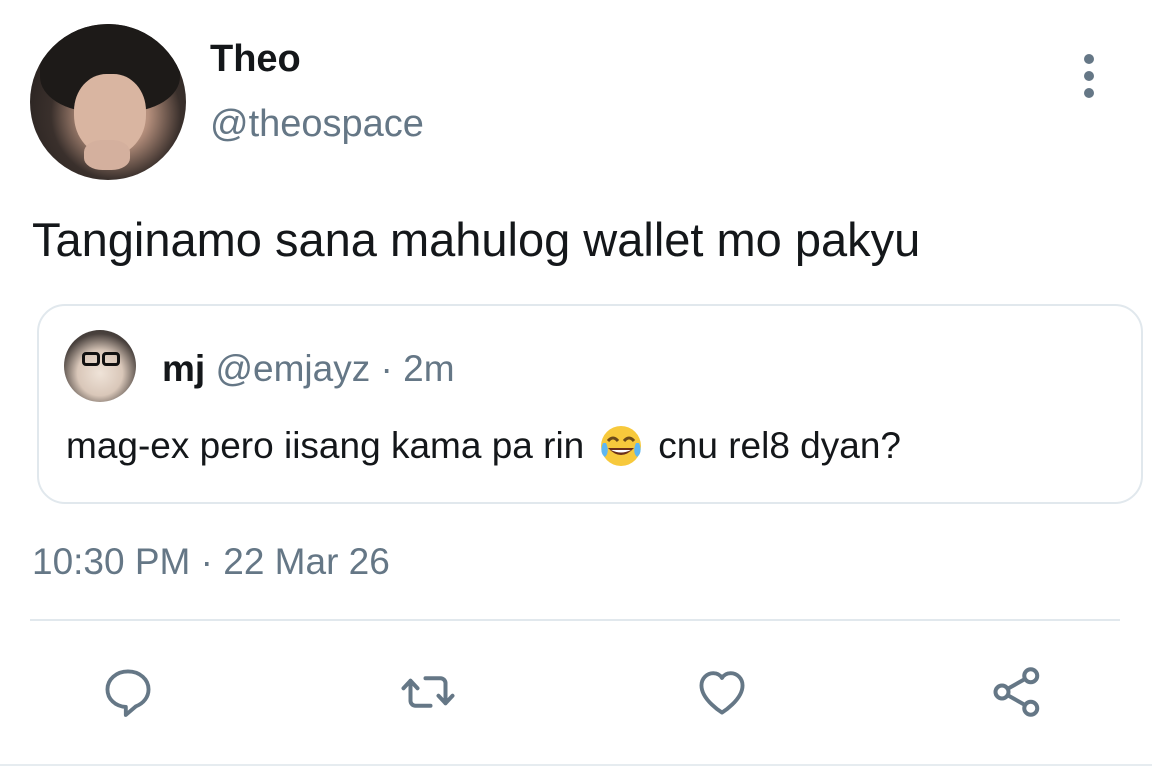  I want to click on quoted-tweet-header: mj @emjayz · 2m, so click(308, 369).